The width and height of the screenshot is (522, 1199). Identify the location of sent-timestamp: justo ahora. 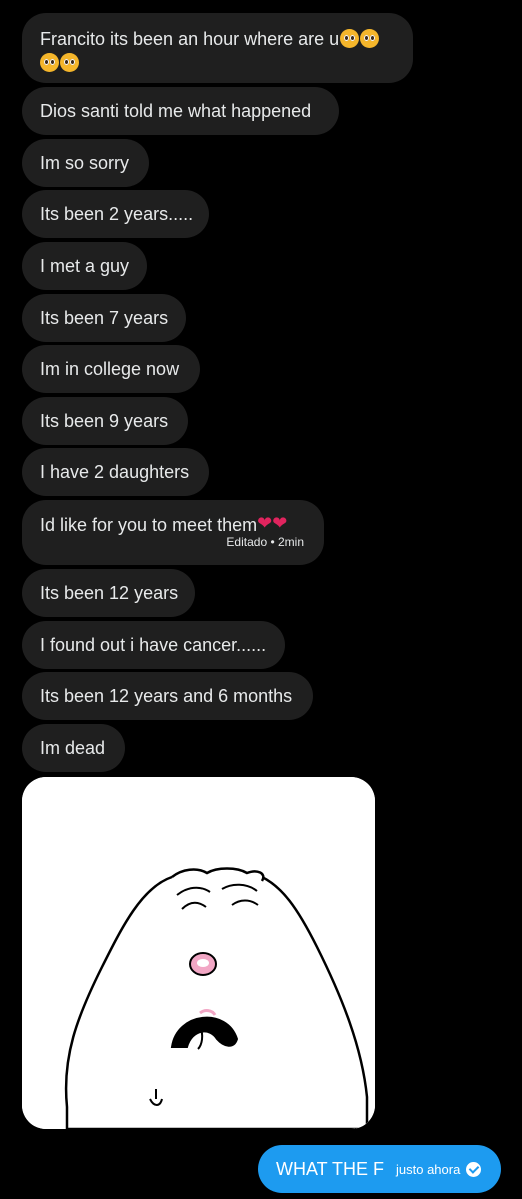
(428, 1169).